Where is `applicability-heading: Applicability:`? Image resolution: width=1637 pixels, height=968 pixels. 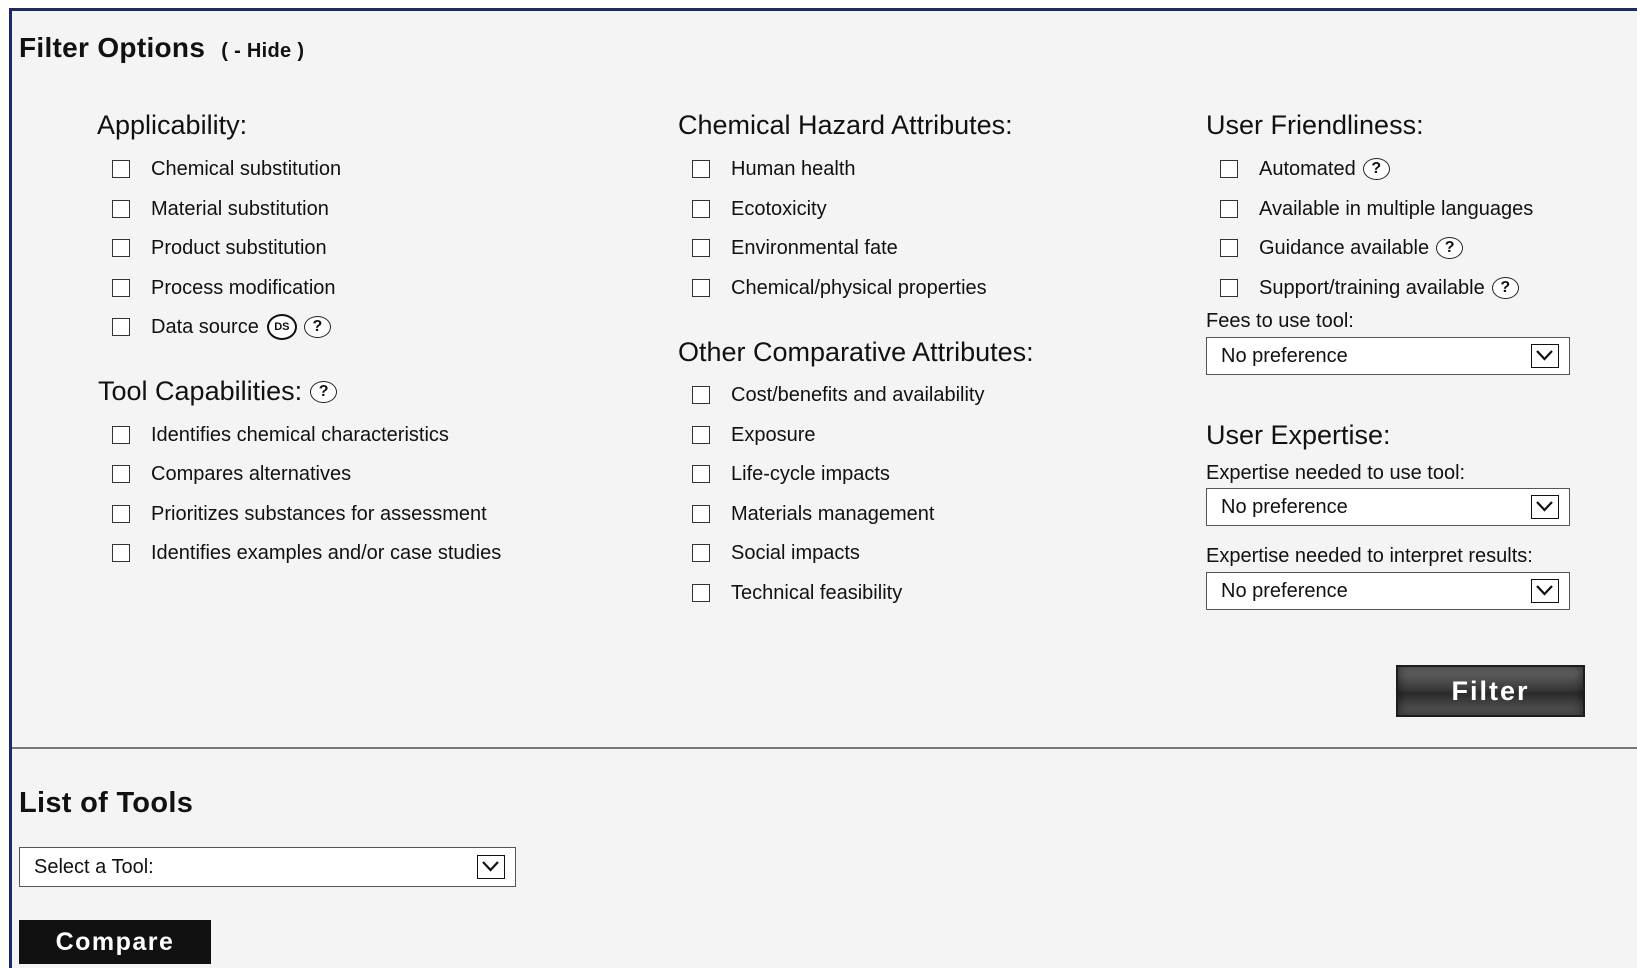
applicability-heading: Applicability: is located at coordinates (172, 125).